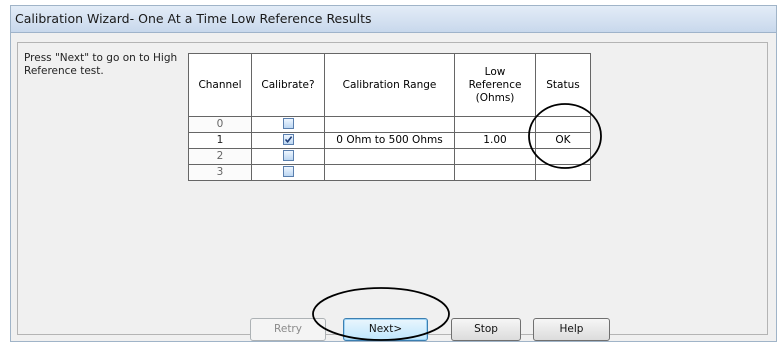  Describe the element at coordinates (571, 329) in the screenshot. I see `help-button: Help` at that location.